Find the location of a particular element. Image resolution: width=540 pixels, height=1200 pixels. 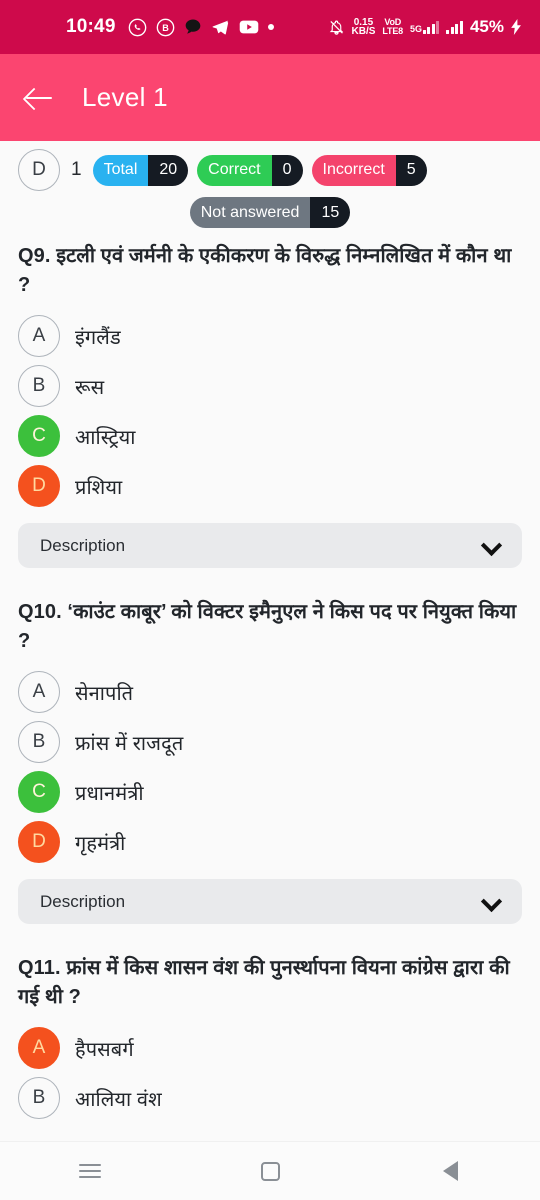

option-label: हैपसबर्ग is located at coordinates (104, 1049).